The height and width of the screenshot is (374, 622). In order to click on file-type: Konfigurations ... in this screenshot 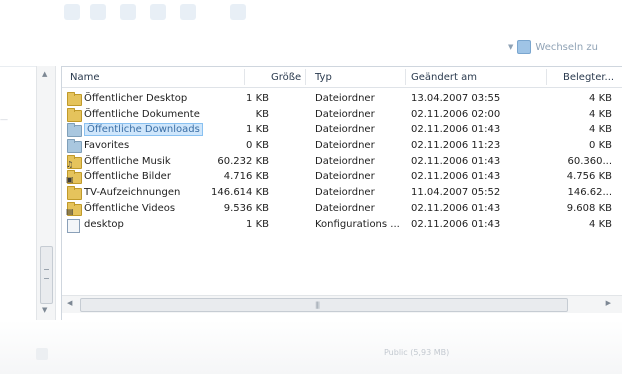, I will do `click(357, 224)`.